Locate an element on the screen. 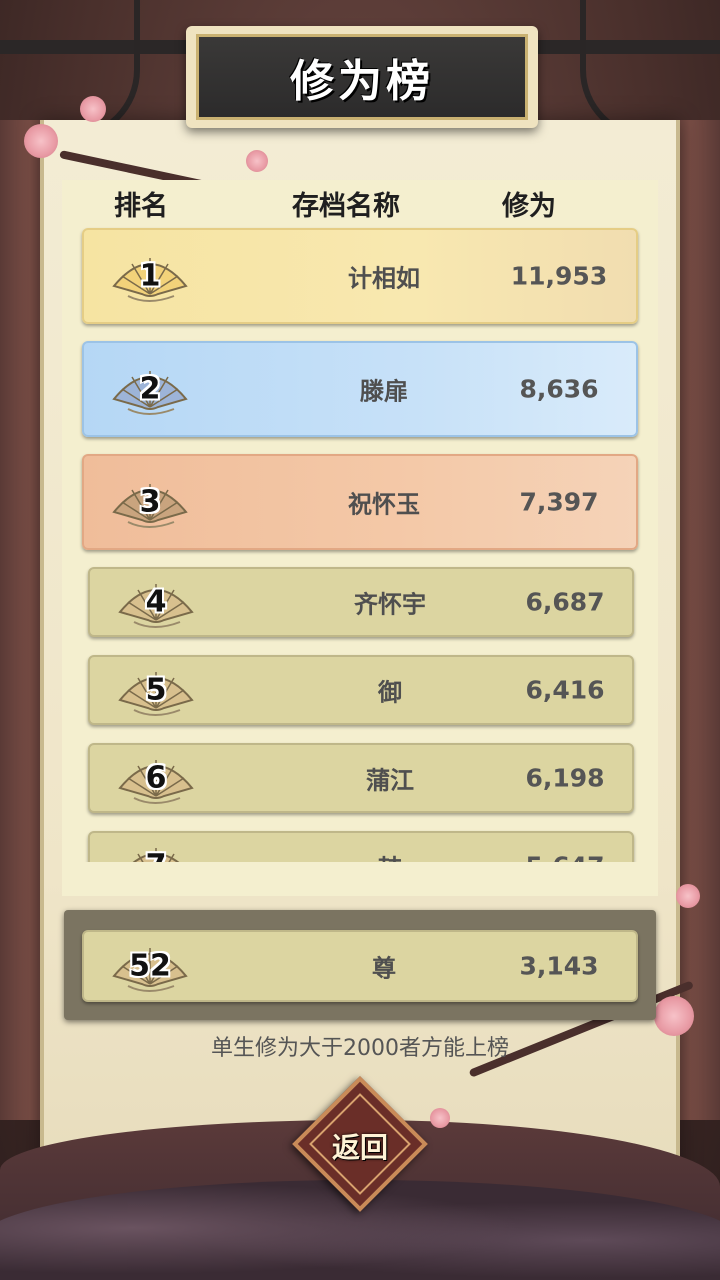 The image size is (720, 1280). cultivation-score: 6,687 is located at coordinates (565, 602).